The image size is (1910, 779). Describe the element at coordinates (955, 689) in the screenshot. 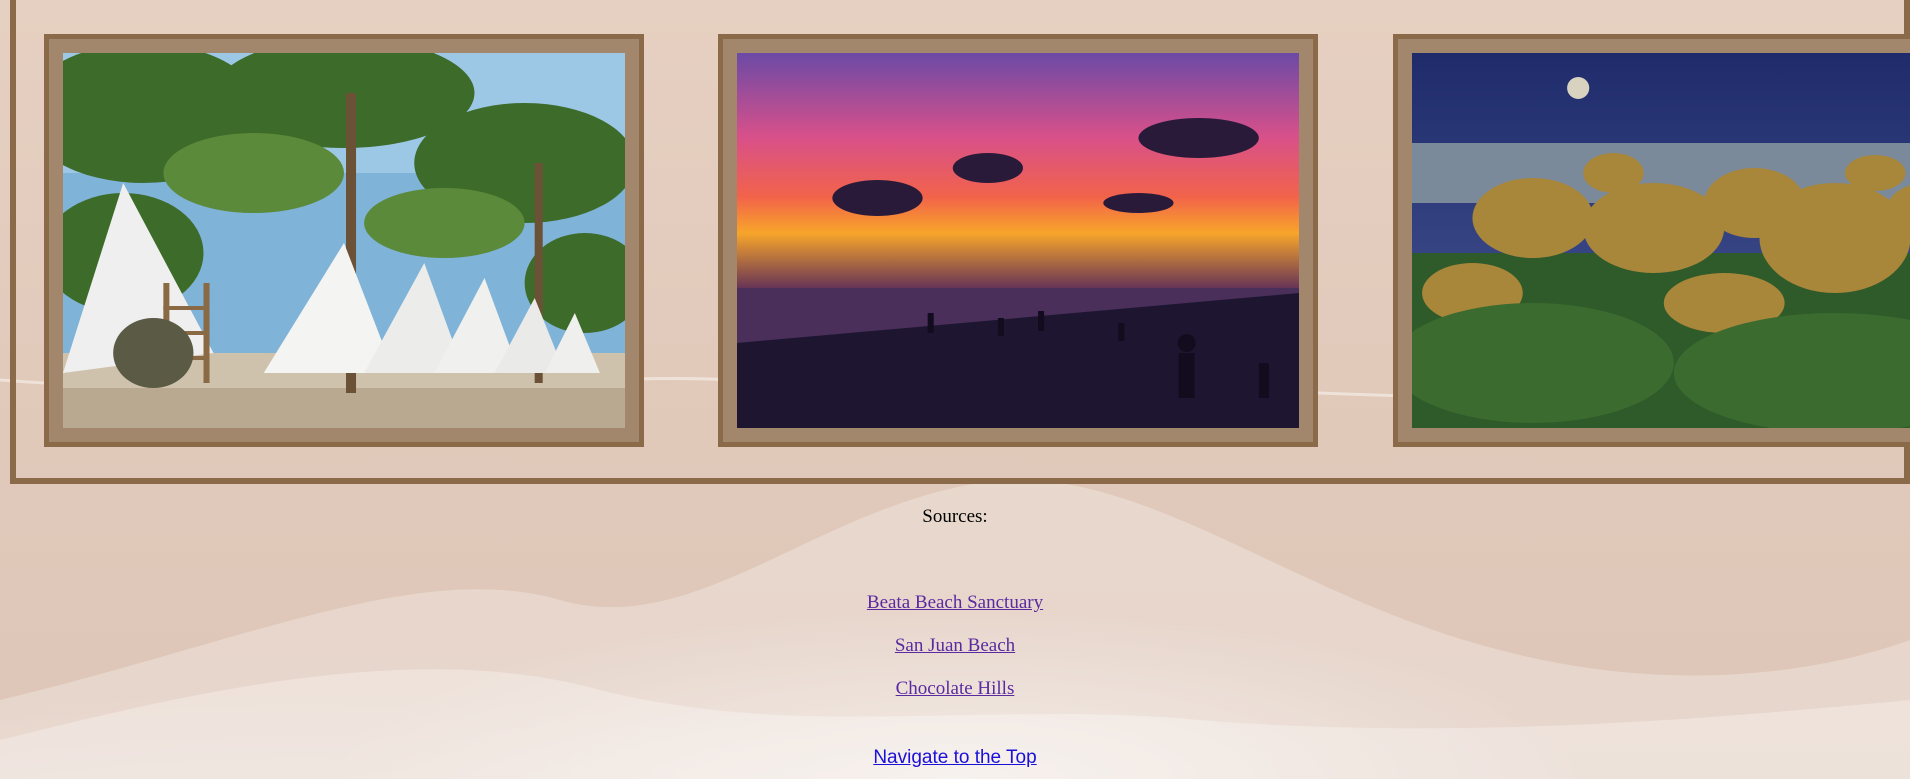

I see `source-link-chocolate-hills: Chocolate Hills` at that location.